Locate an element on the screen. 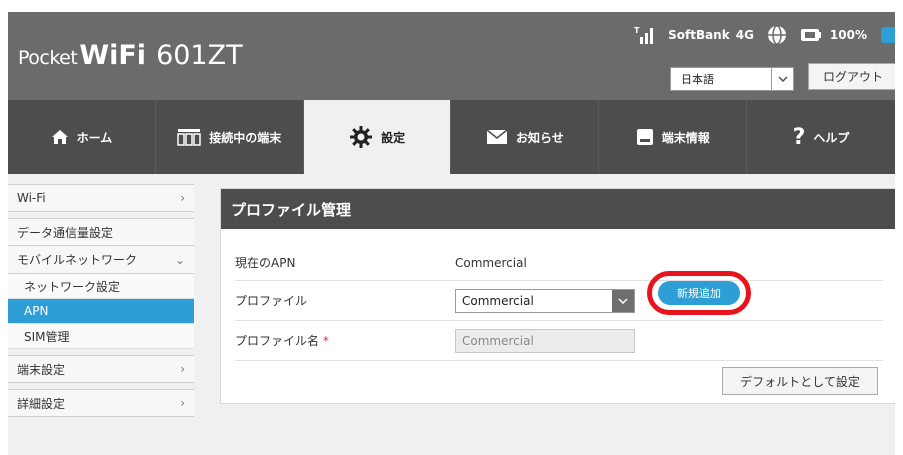 The image size is (903, 455). nav-device-info: 端末情報 is located at coordinates (673, 137).